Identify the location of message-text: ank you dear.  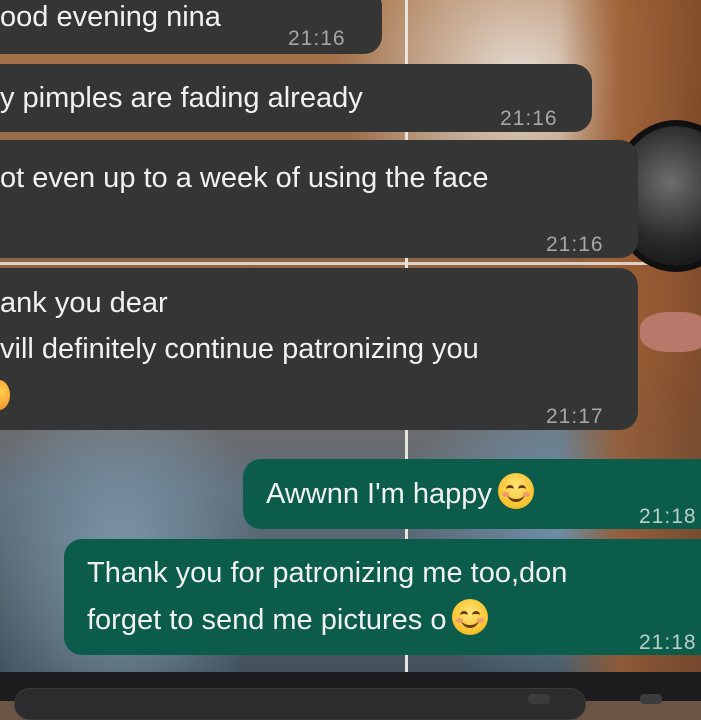
(84, 303).